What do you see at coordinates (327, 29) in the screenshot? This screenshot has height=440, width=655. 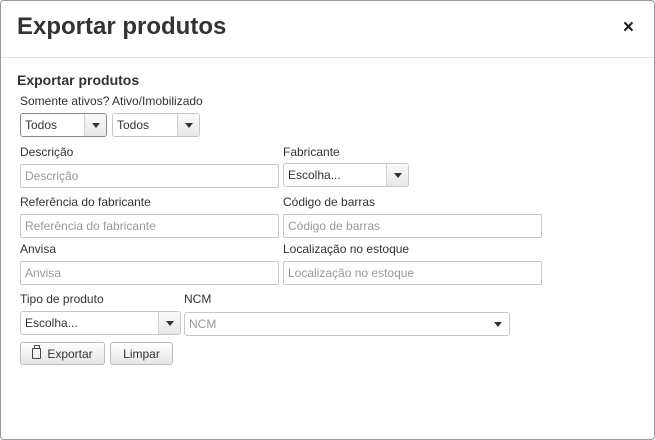 I see `modal-header: Exportar produtos ×` at bounding box center [327, 29].